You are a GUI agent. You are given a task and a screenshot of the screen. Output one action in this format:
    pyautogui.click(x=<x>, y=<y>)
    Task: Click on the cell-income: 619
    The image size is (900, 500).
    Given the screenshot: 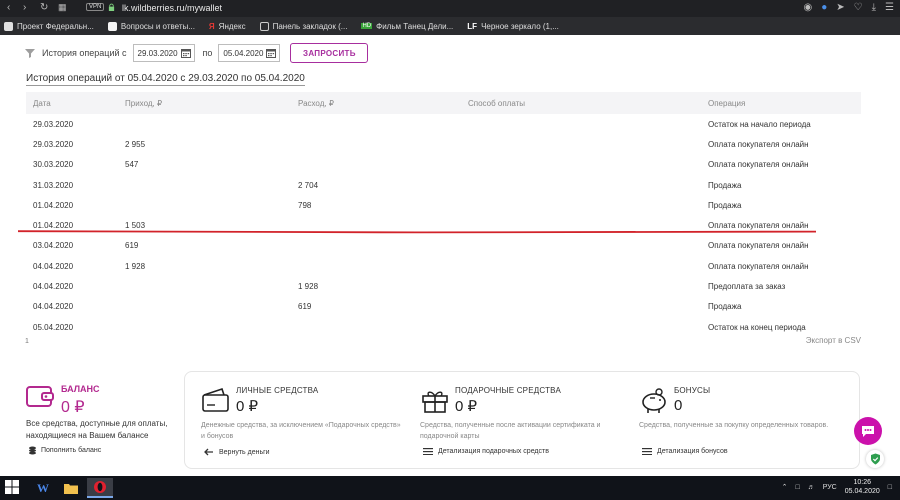 What is the action you would take?
    pyautogui.click(x=132, y=246)
    